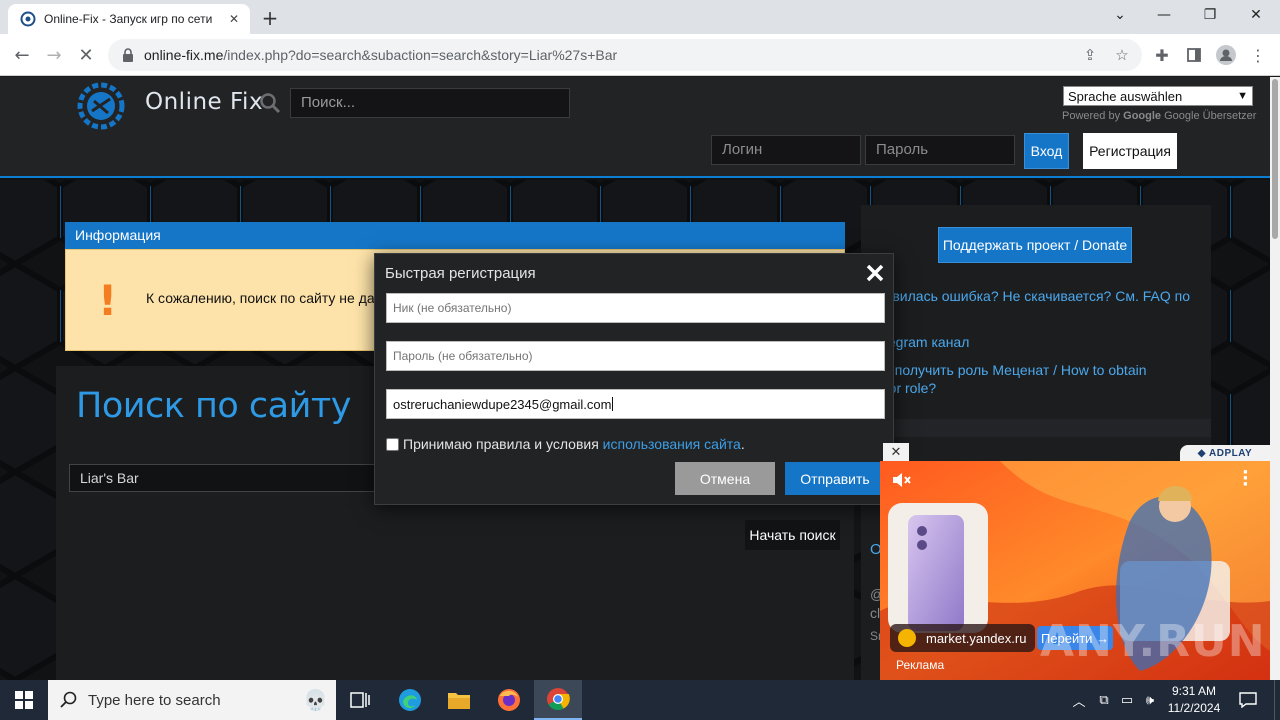 The width and height of the screenshot is (1280, 720). What do you see at coordinates (1245, 479) in the screenshot?
I see `ad-menu-icon: · · ·` at bounding box center [1245, 479].